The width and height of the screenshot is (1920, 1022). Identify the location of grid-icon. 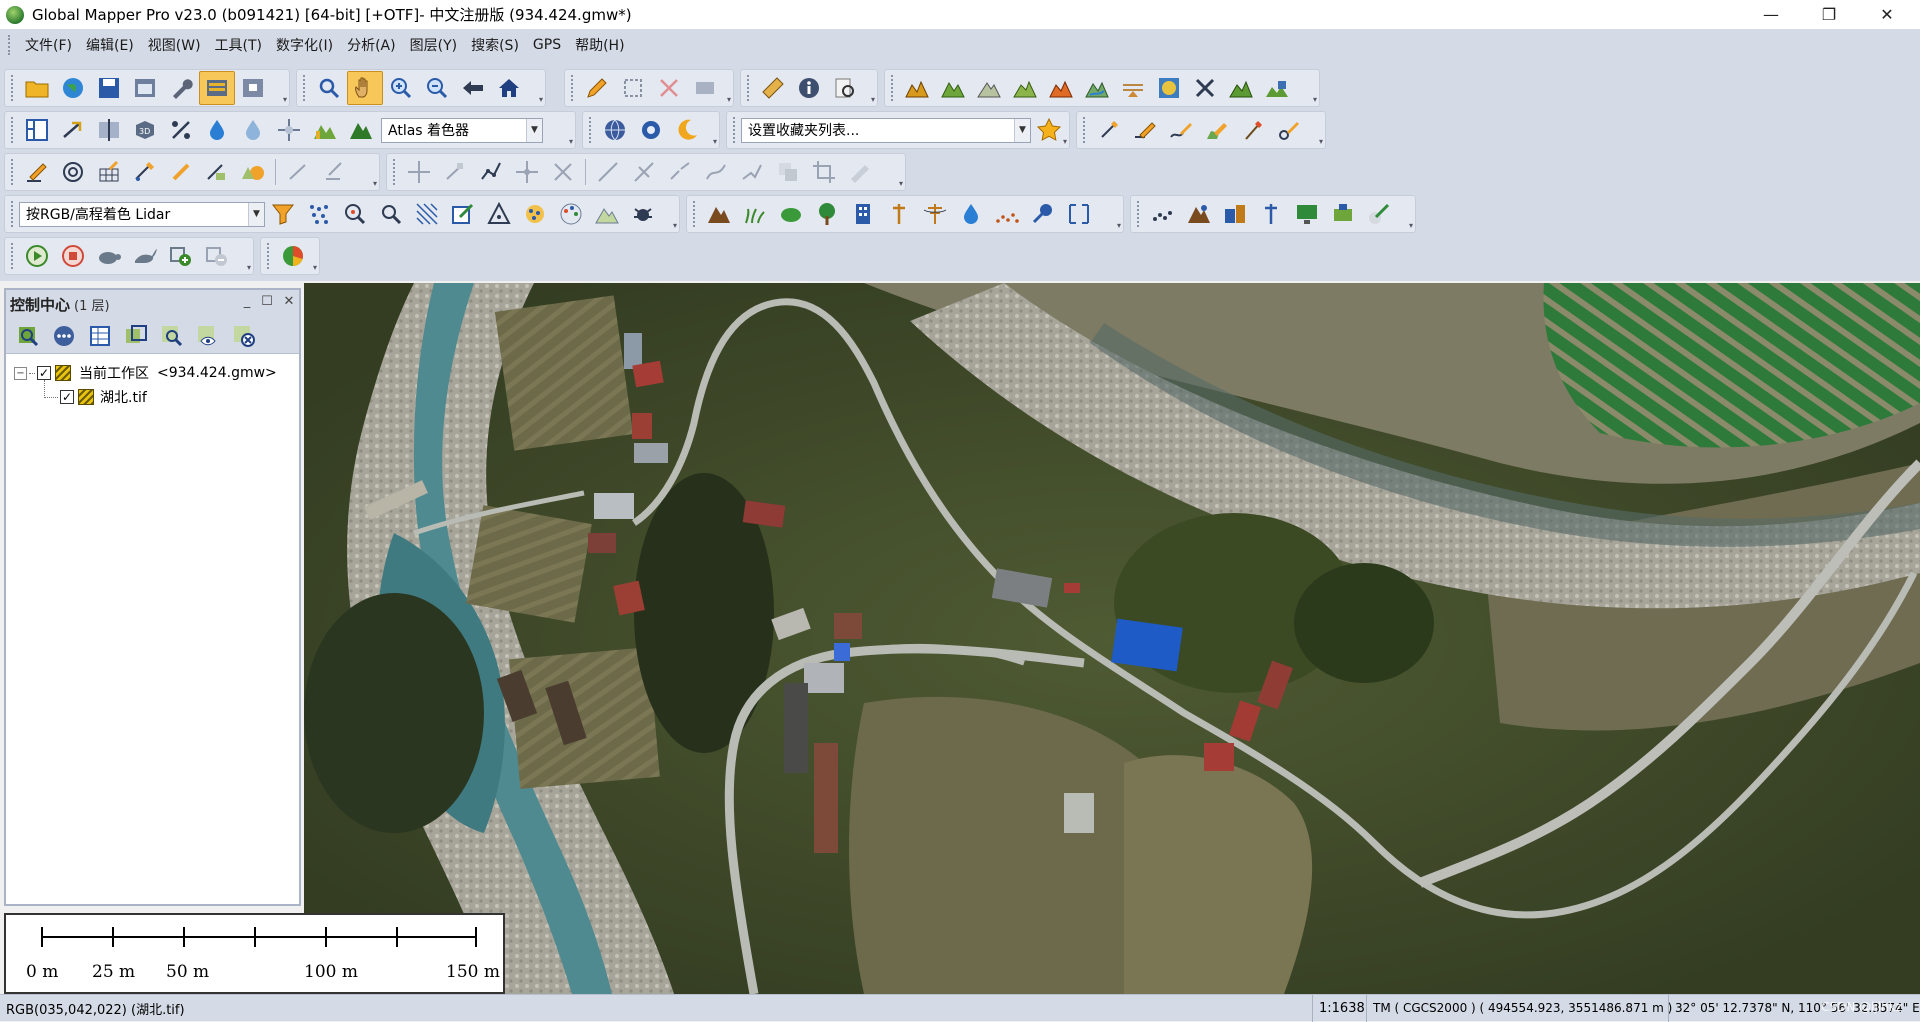
(109, 172).